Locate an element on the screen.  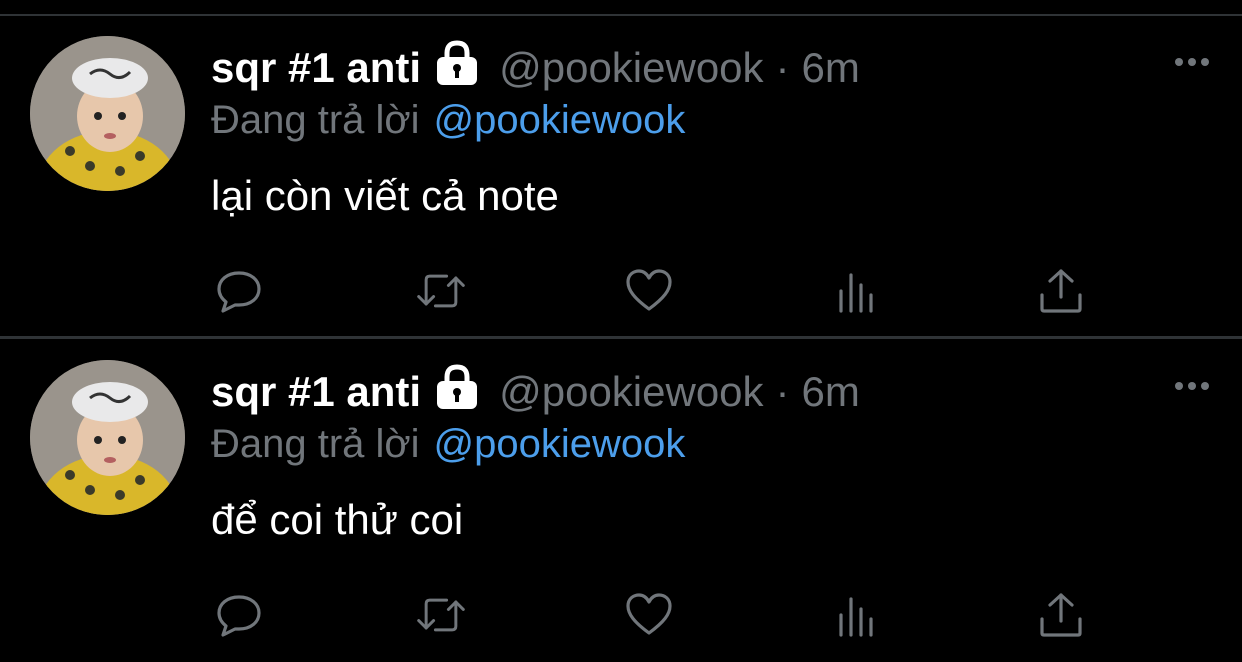
tweet-text: để coi thử coi is located at coordinates (337, 519).